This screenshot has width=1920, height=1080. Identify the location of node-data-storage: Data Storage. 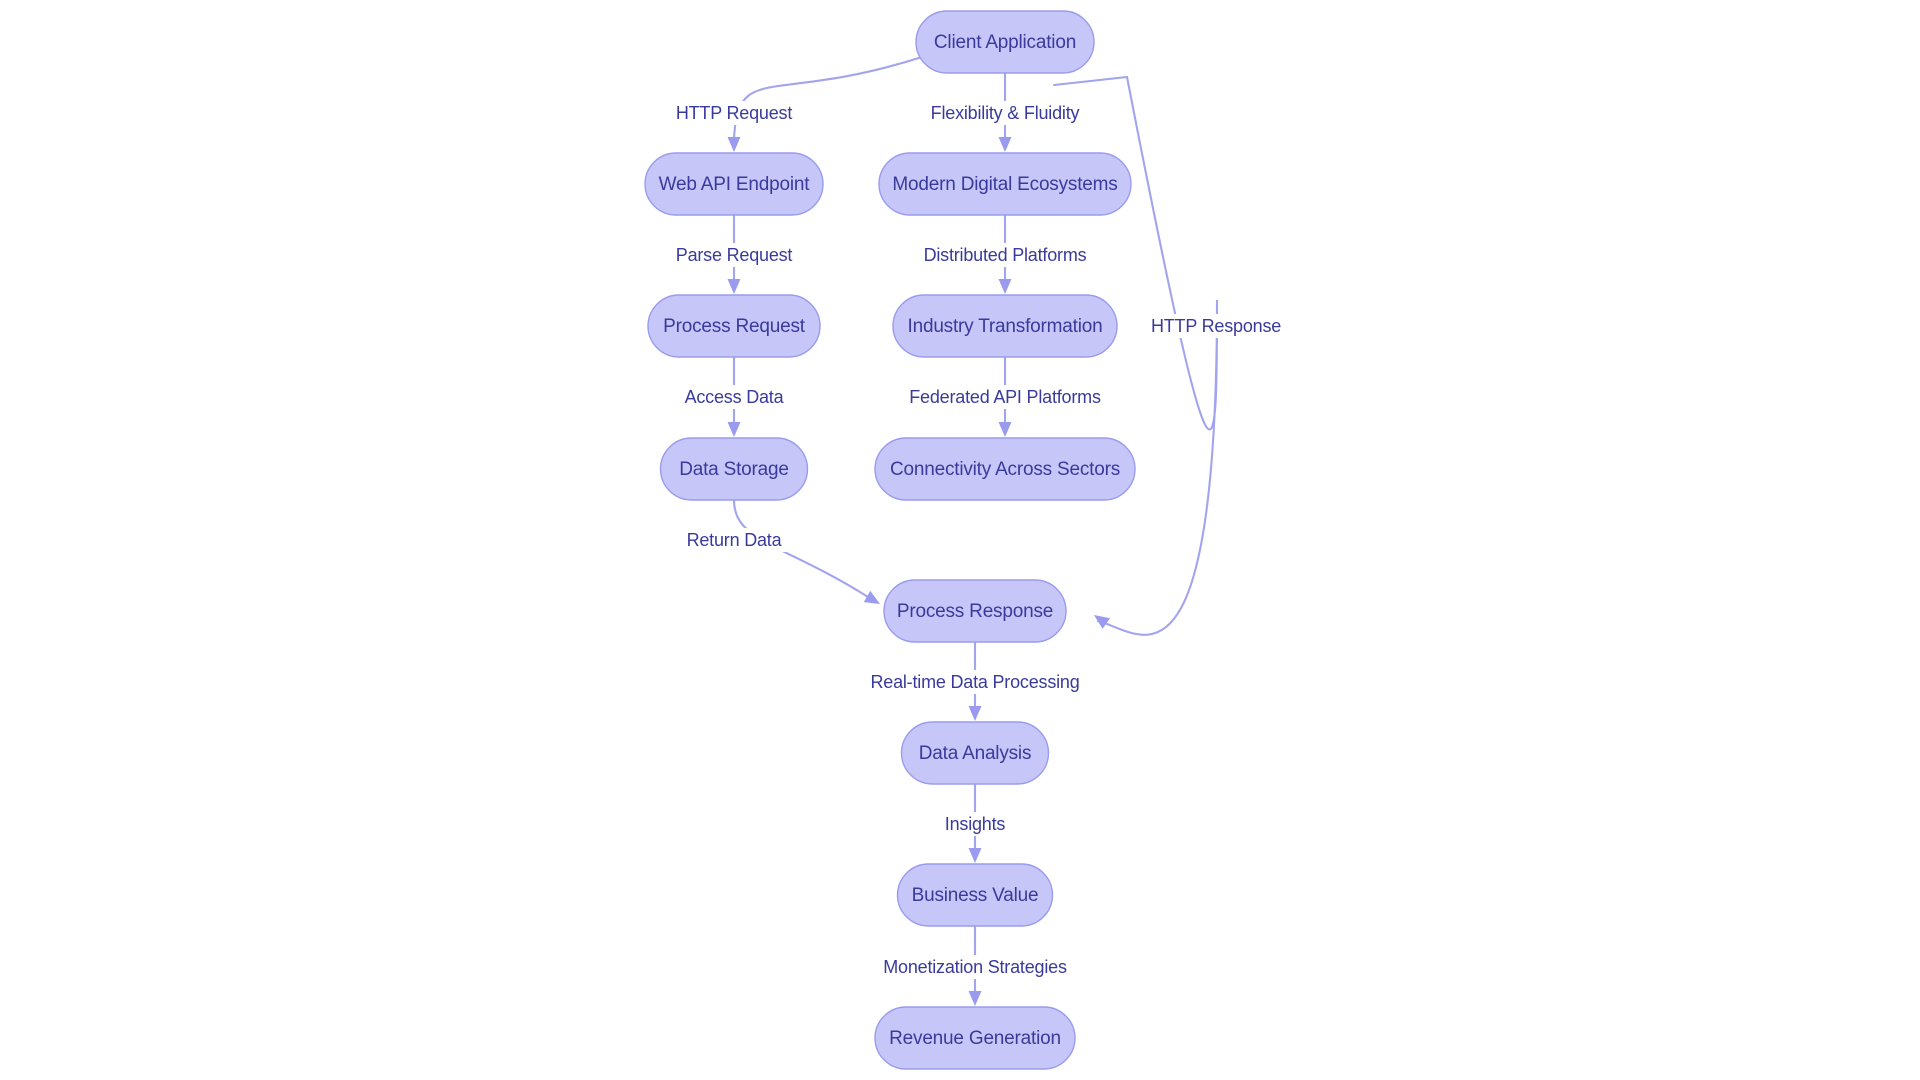
(734, 469).